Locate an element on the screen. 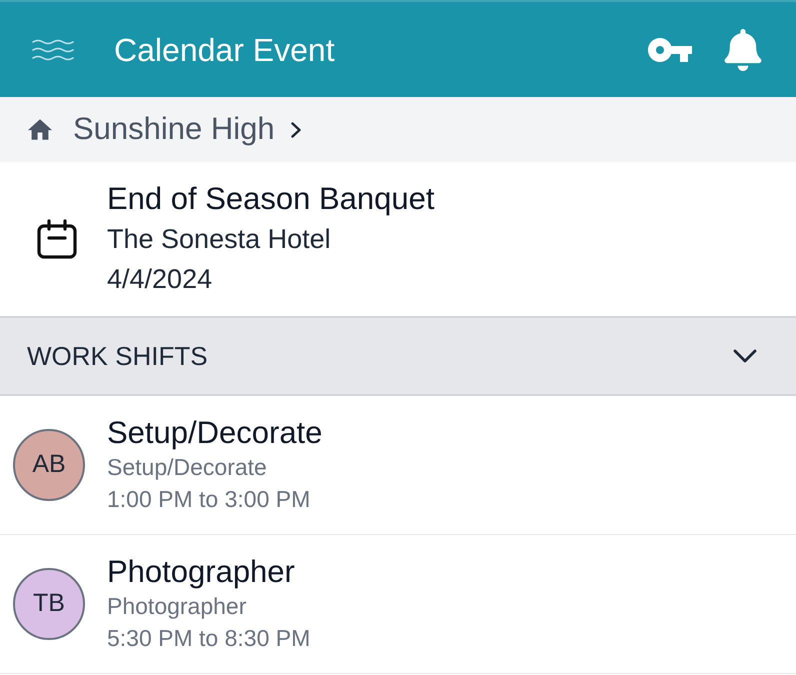  event-date: 4/4/2024 is located at coordinates (160, 279).